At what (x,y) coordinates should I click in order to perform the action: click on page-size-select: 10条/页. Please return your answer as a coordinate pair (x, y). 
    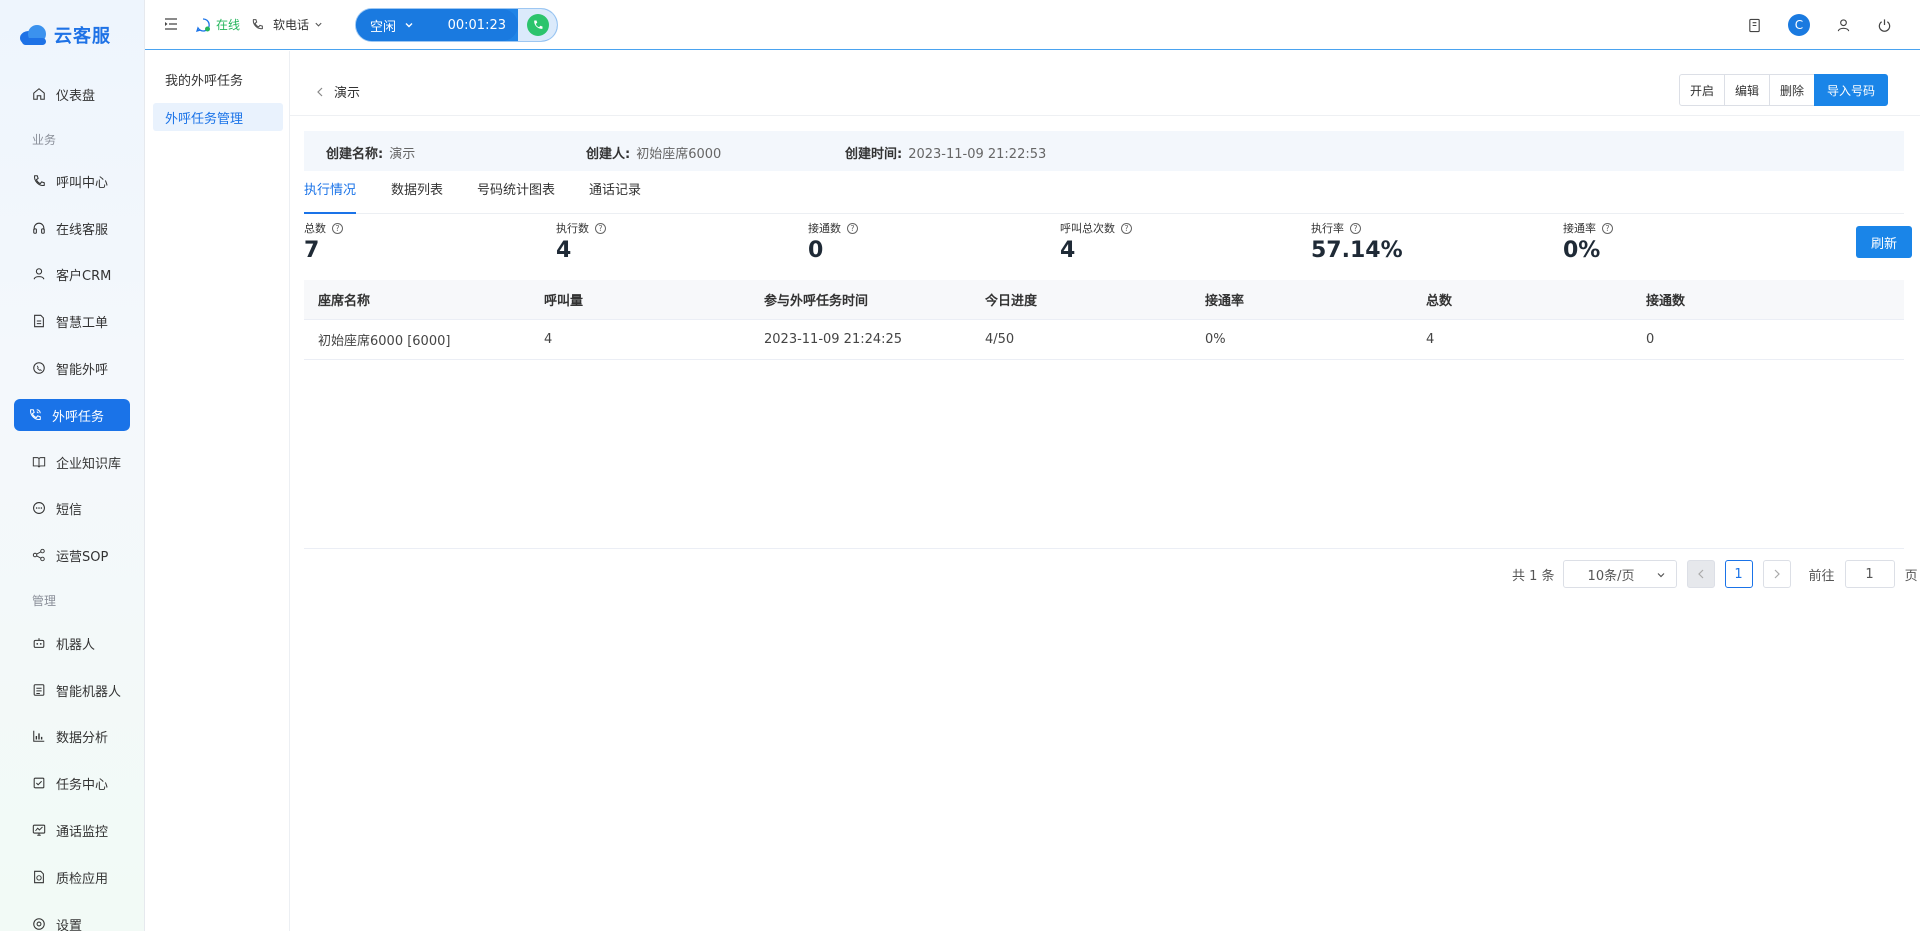
    Looking at the image, I should click on (1619, 574).